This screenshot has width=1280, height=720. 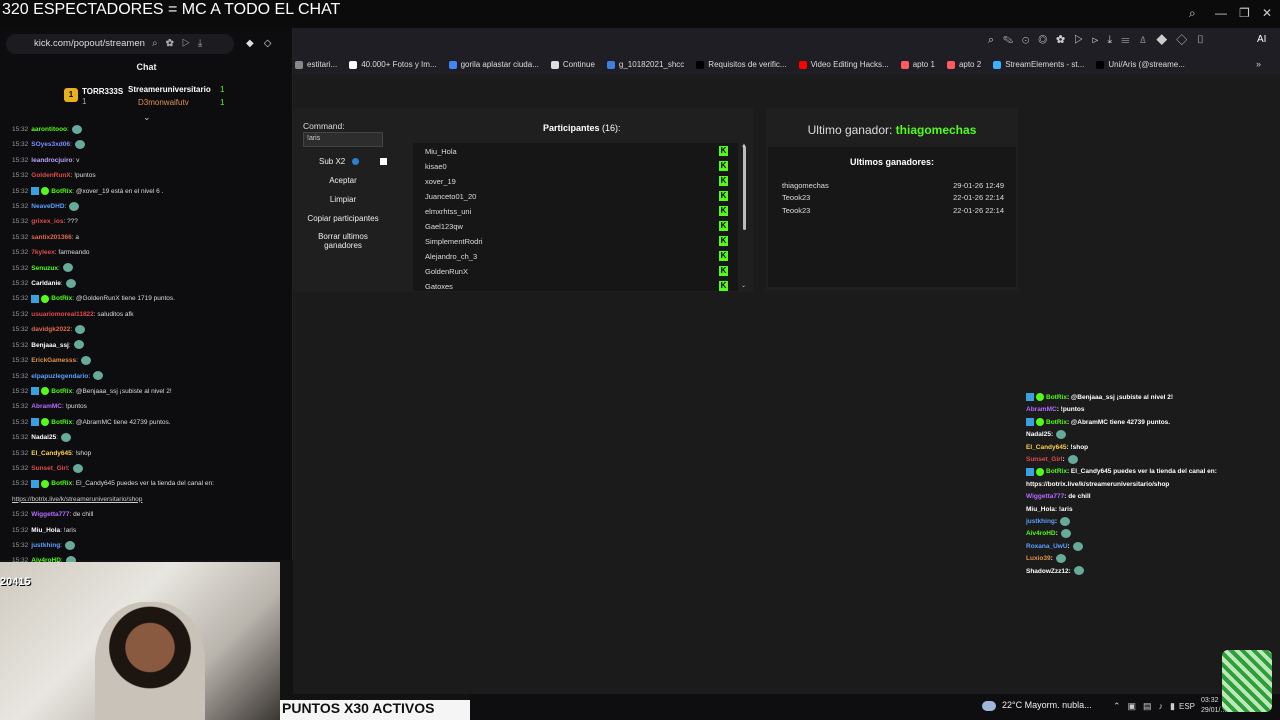 I want to click on chat-username: Benjaaa_ssj, so click(x=50, y=345).